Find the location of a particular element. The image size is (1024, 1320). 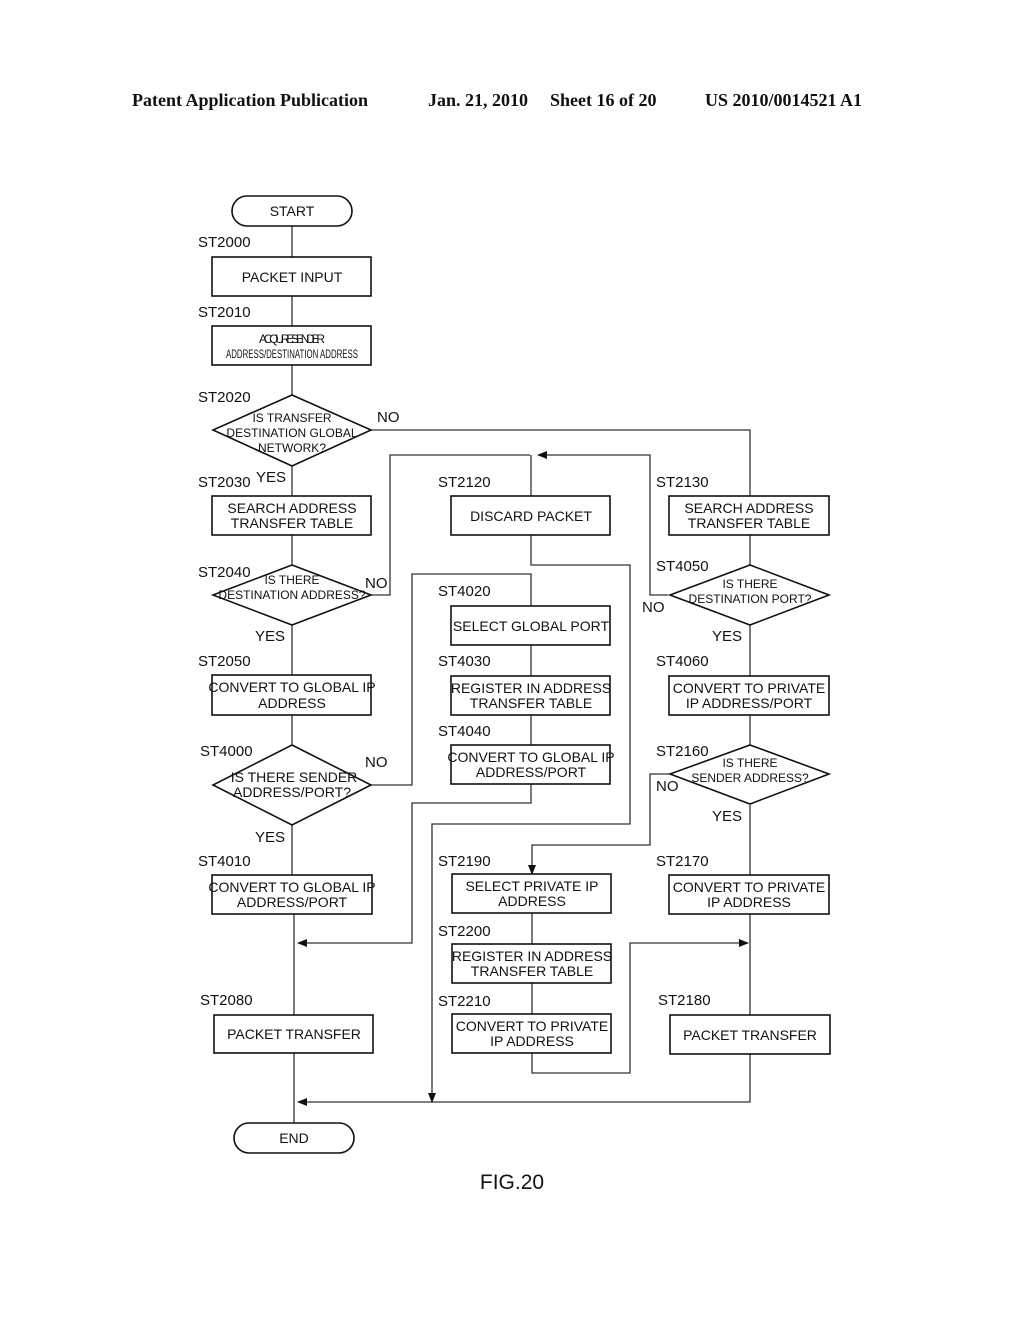

figure-label: FIG.20 is located at coordinates (512, 1182).